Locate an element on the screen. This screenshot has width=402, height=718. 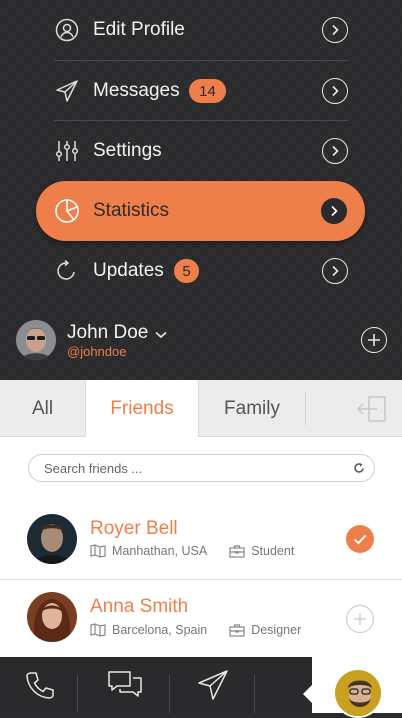
list-item: Anna Smith Barcelona, Spain Designer is located at coordinates (201, 619).